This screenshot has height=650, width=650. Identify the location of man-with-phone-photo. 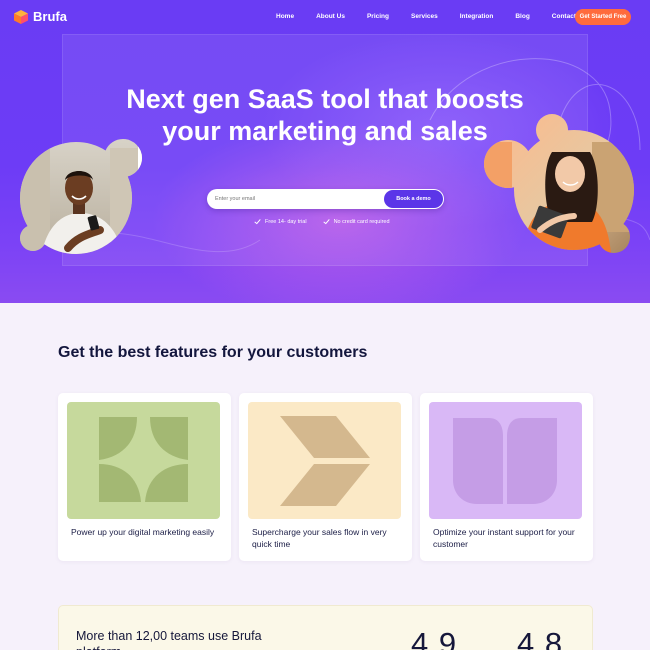
(81, 196).